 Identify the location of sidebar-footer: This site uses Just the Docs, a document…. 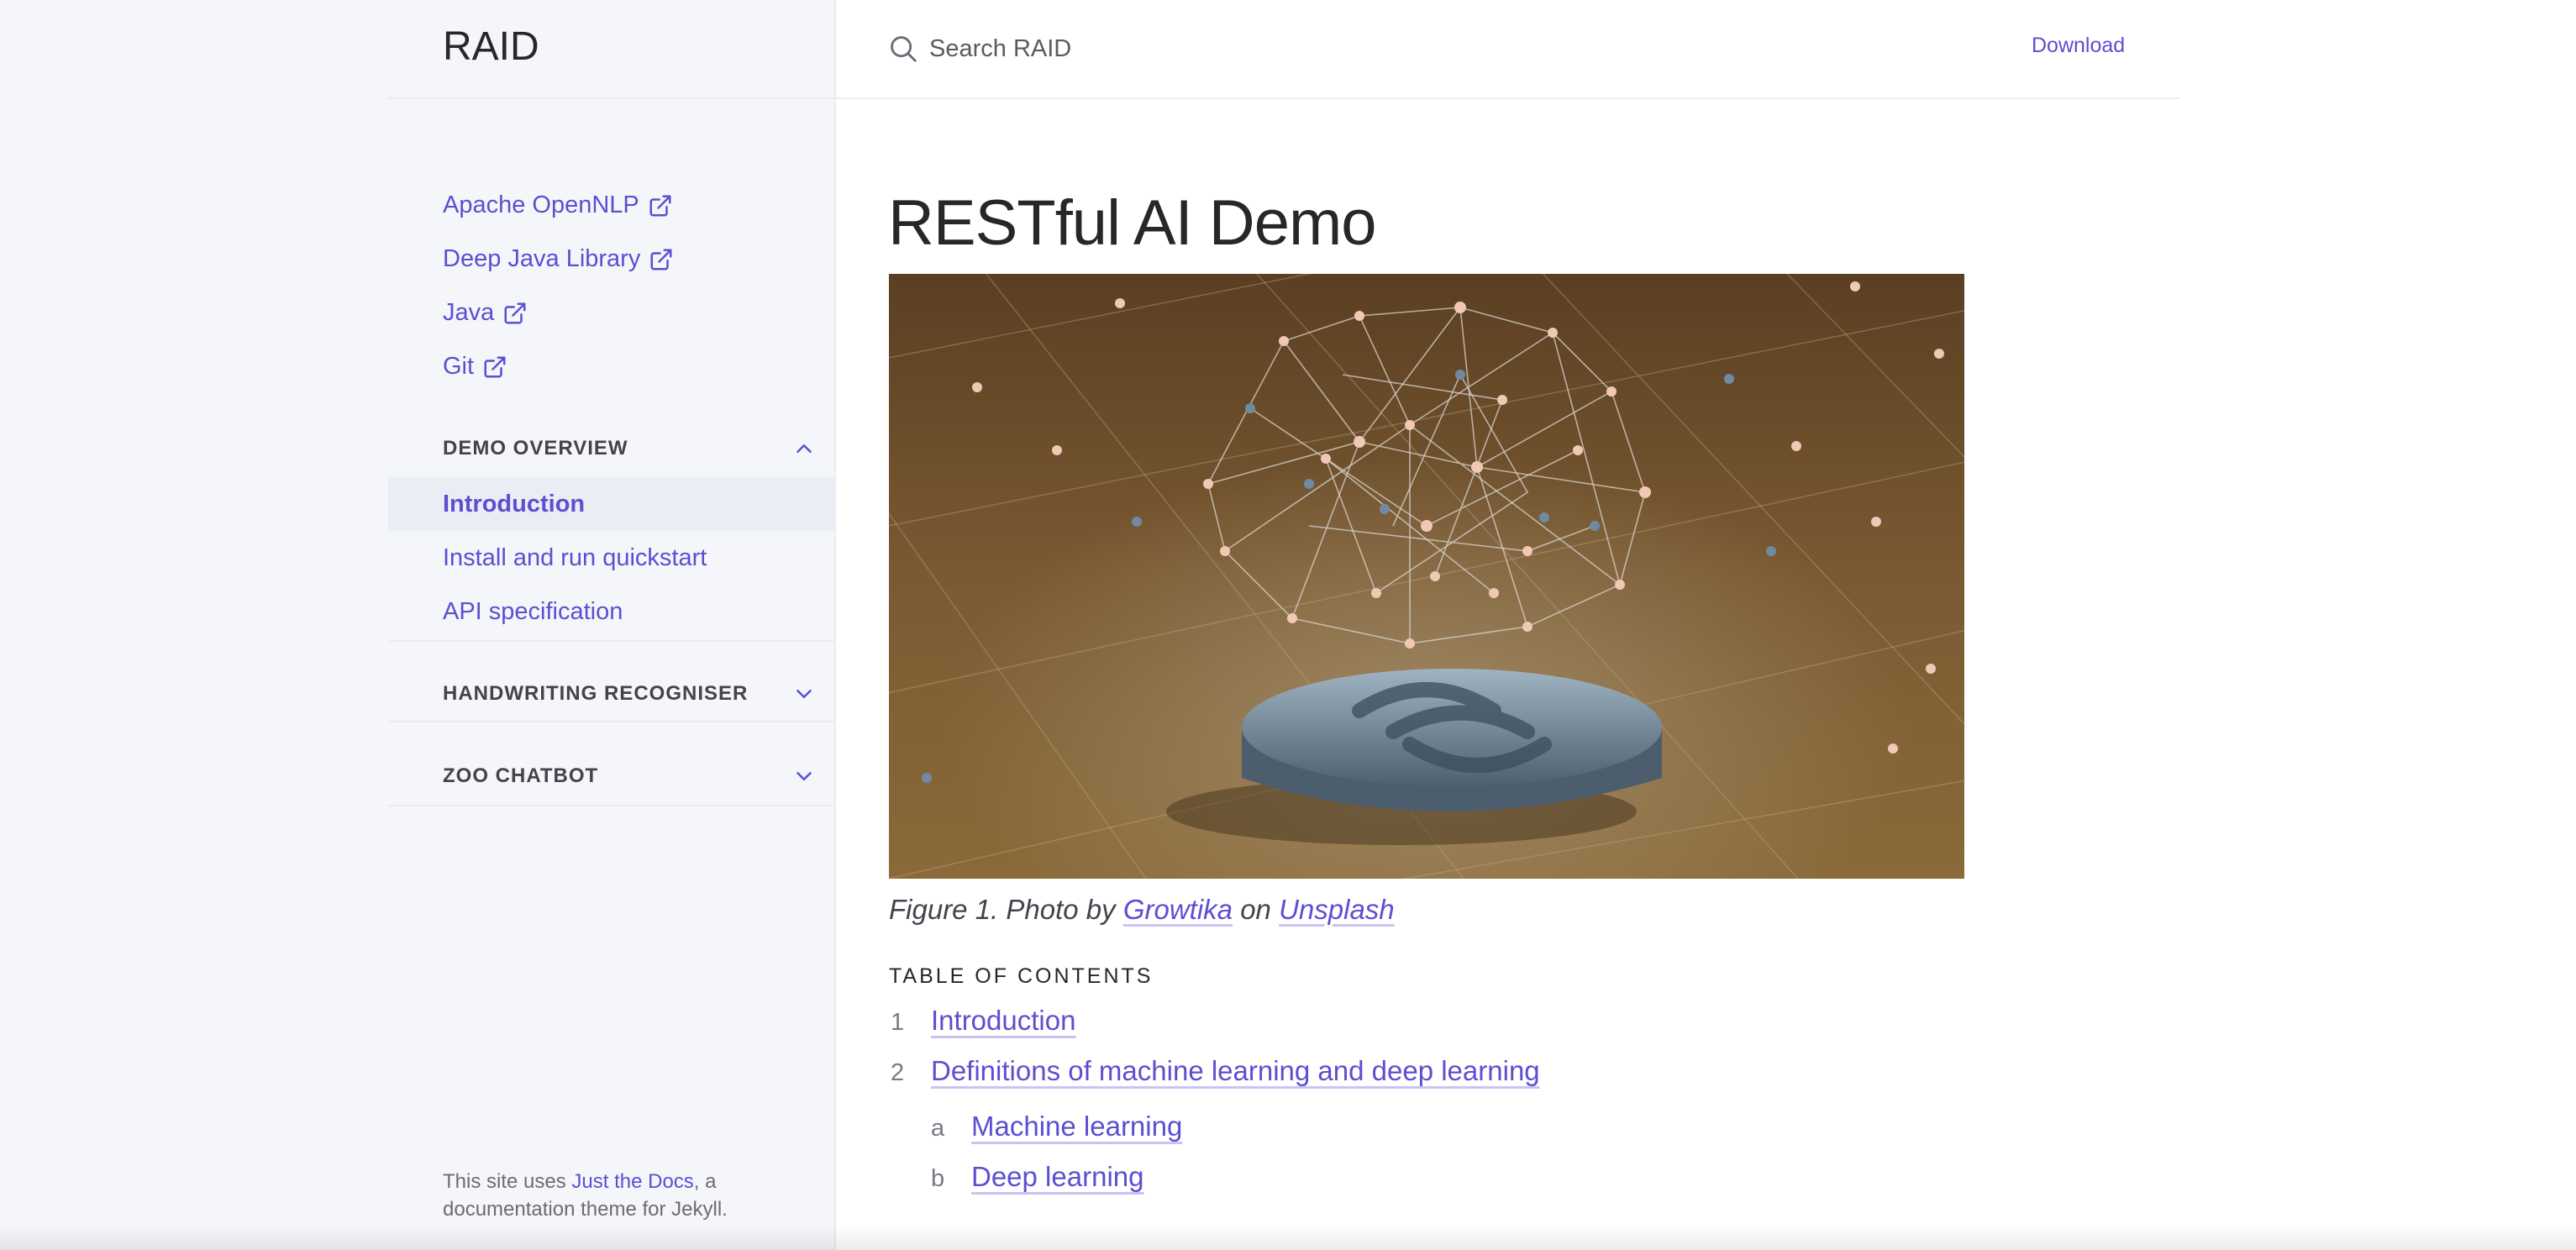
(619, 1195).